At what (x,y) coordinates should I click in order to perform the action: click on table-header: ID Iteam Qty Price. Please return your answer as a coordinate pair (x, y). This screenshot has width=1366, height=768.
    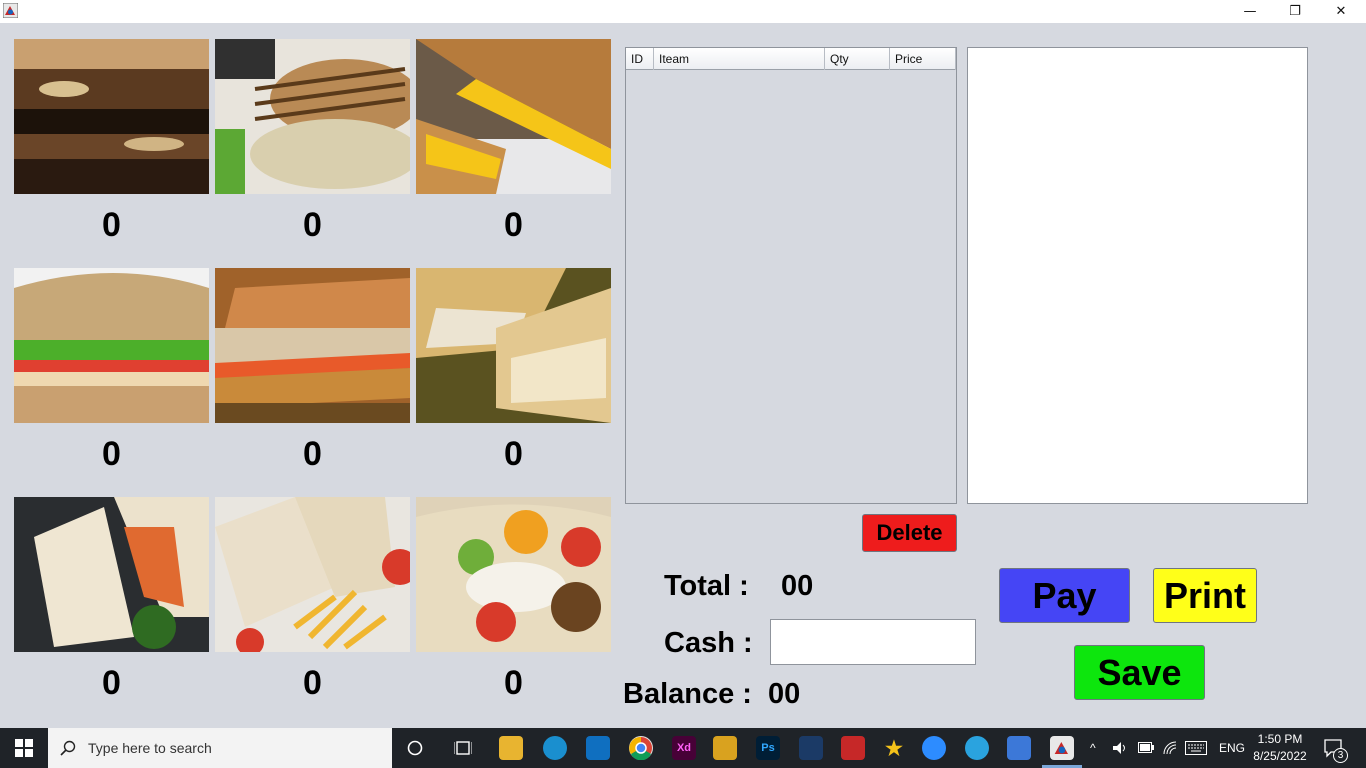
    Looking at the image, I should click on (791, 59).